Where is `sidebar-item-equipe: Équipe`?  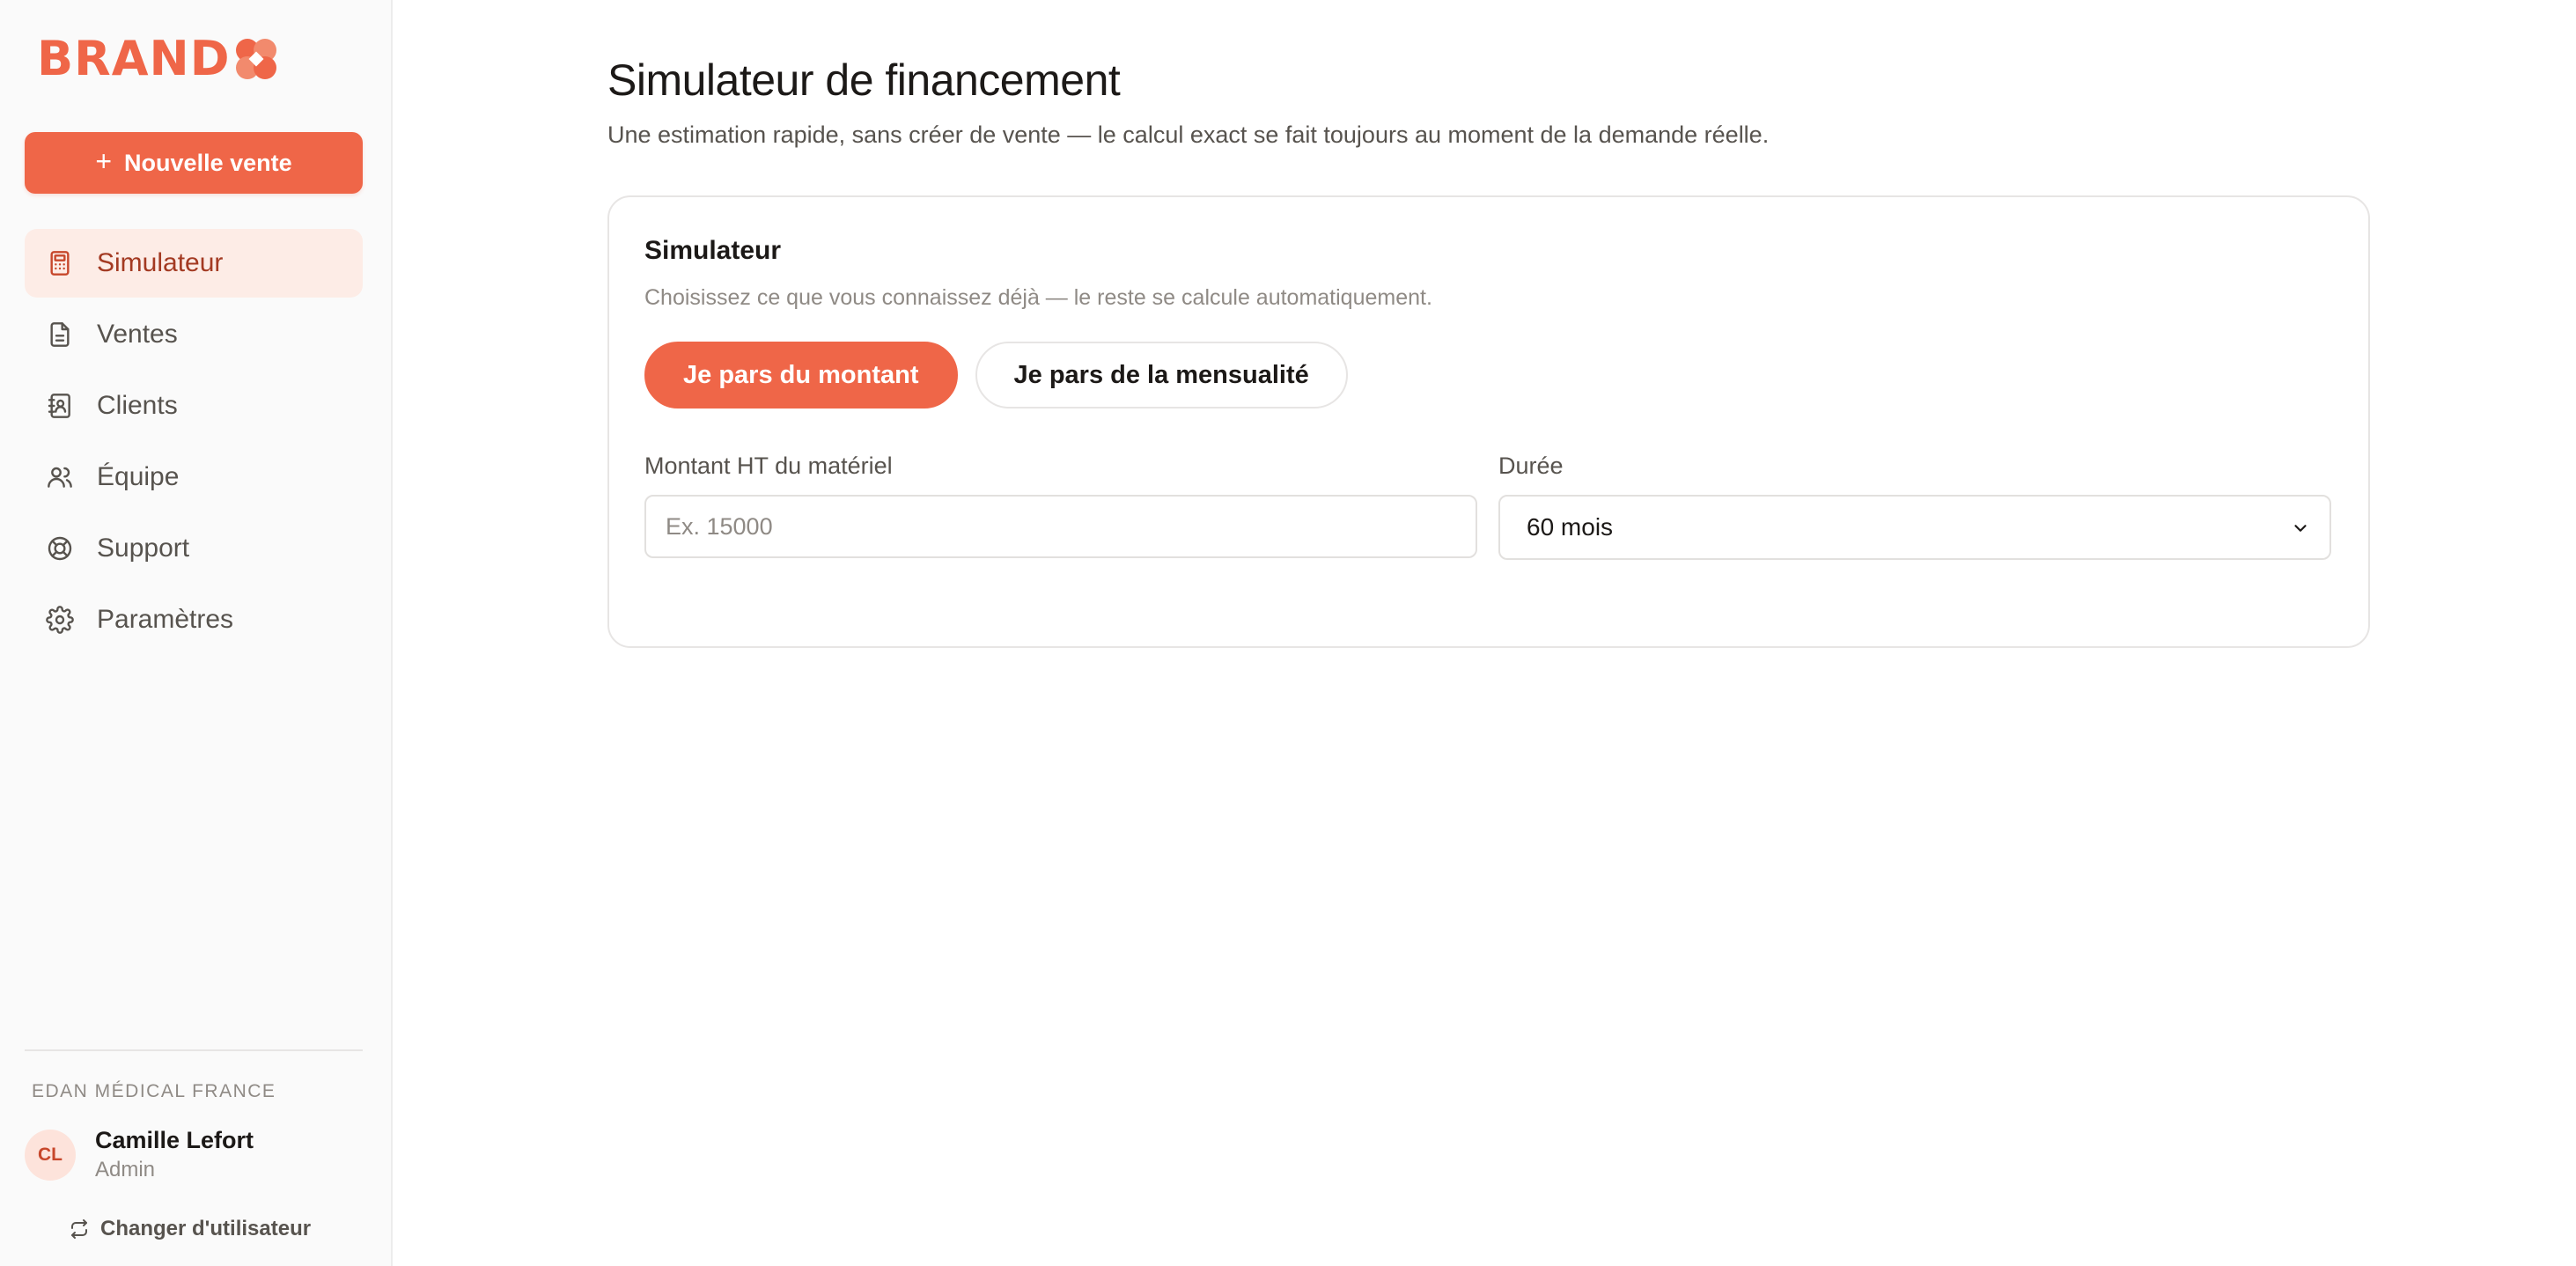
sidebar-item-equipe: Équipe is located at coordinates (194, 477).